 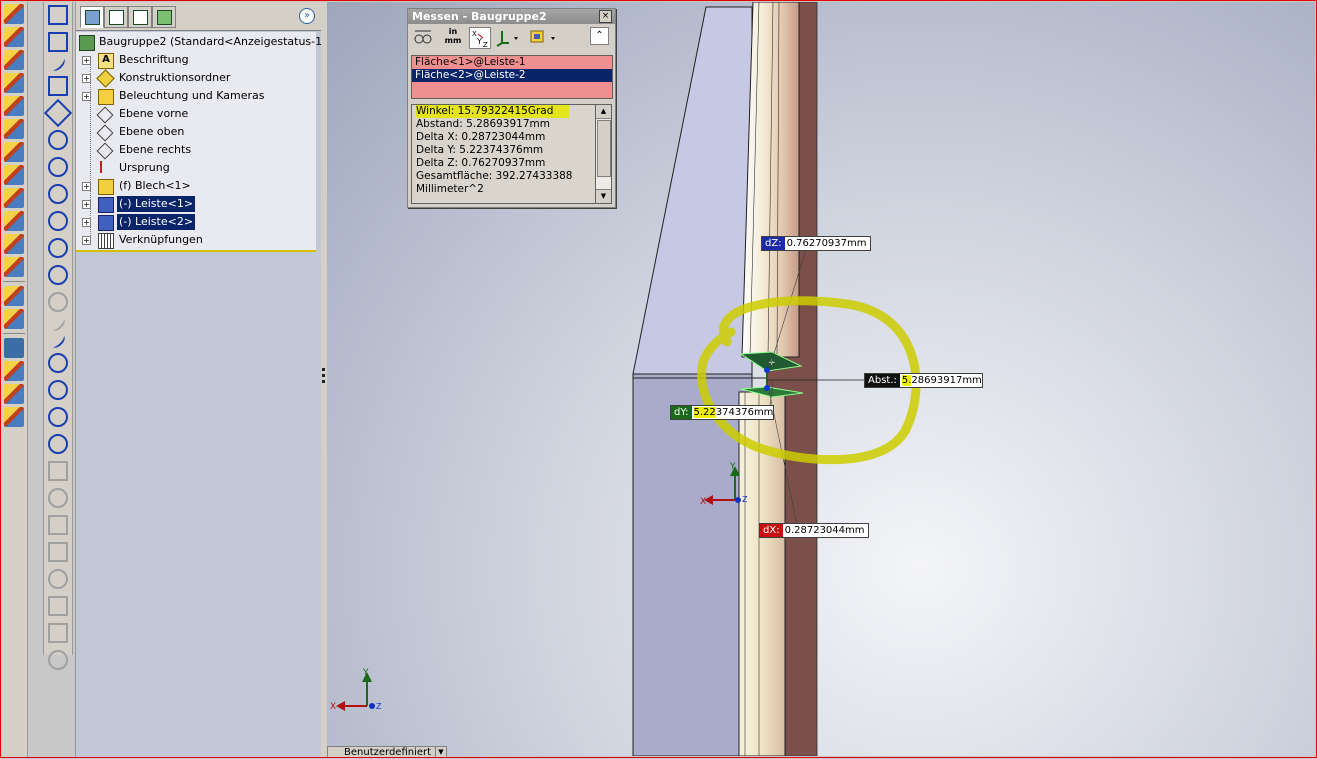 I want to click on scroll-down-icon: ▼, so click(x=603, y=196).